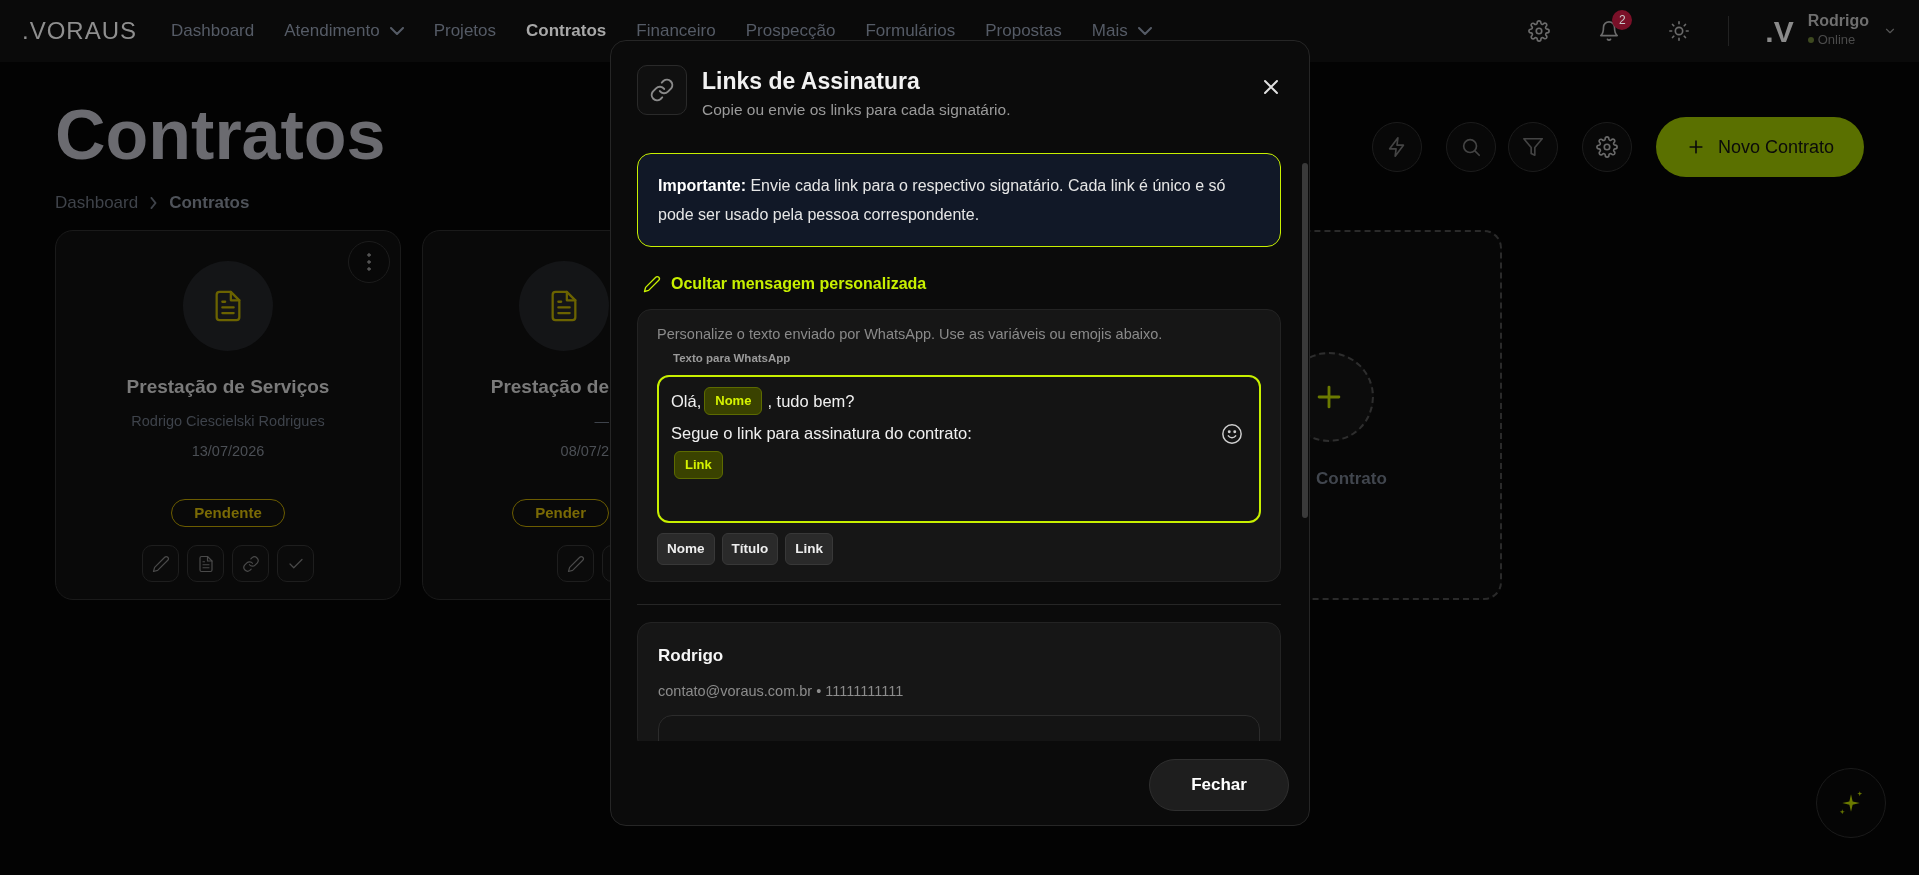 Image resolution: width=1919 pixels, height=875 pixels. What do you see at coordinates (566, 31) in the screenshot?
I see `nav-link: Contratos` at bounding box center [566, 31].